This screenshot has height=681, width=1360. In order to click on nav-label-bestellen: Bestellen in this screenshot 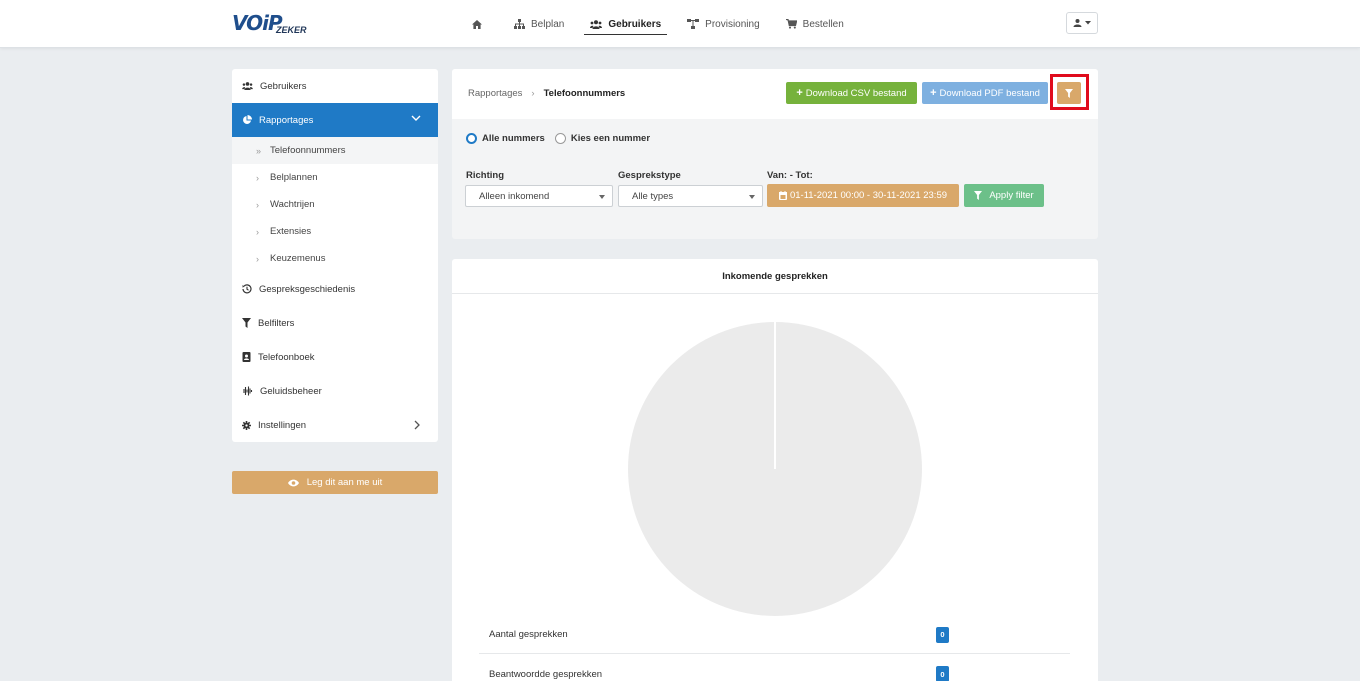, I will do `click(823, 24)`.